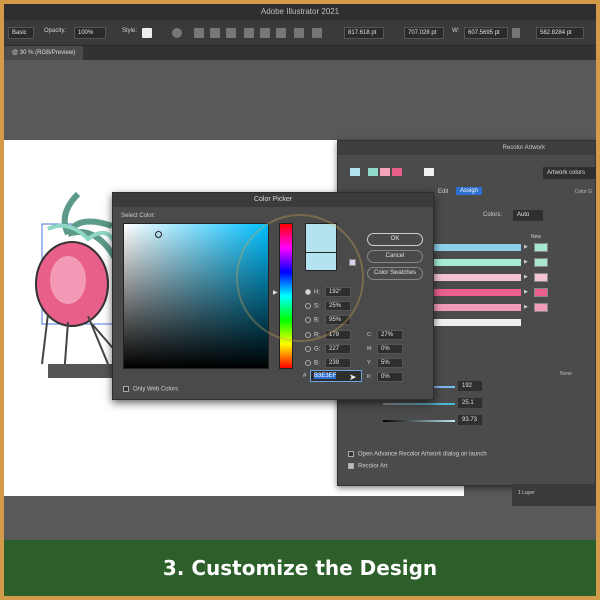 The height and width of the screenshot is (600, 600). What do you see at coordinates (528, 215) in the screenshot?
I see `colors-stepper: Auto` at bounding box center [528, 215].